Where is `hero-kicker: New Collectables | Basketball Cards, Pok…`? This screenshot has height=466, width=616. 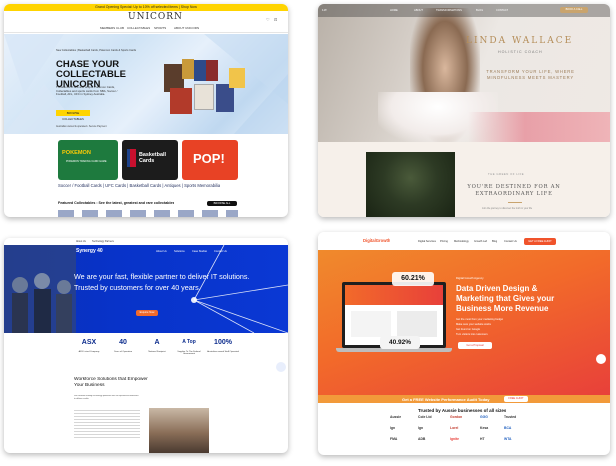
hero-kicker: New Collectables | Basketball Cards, Pok… is located at coordinates (96, 50).